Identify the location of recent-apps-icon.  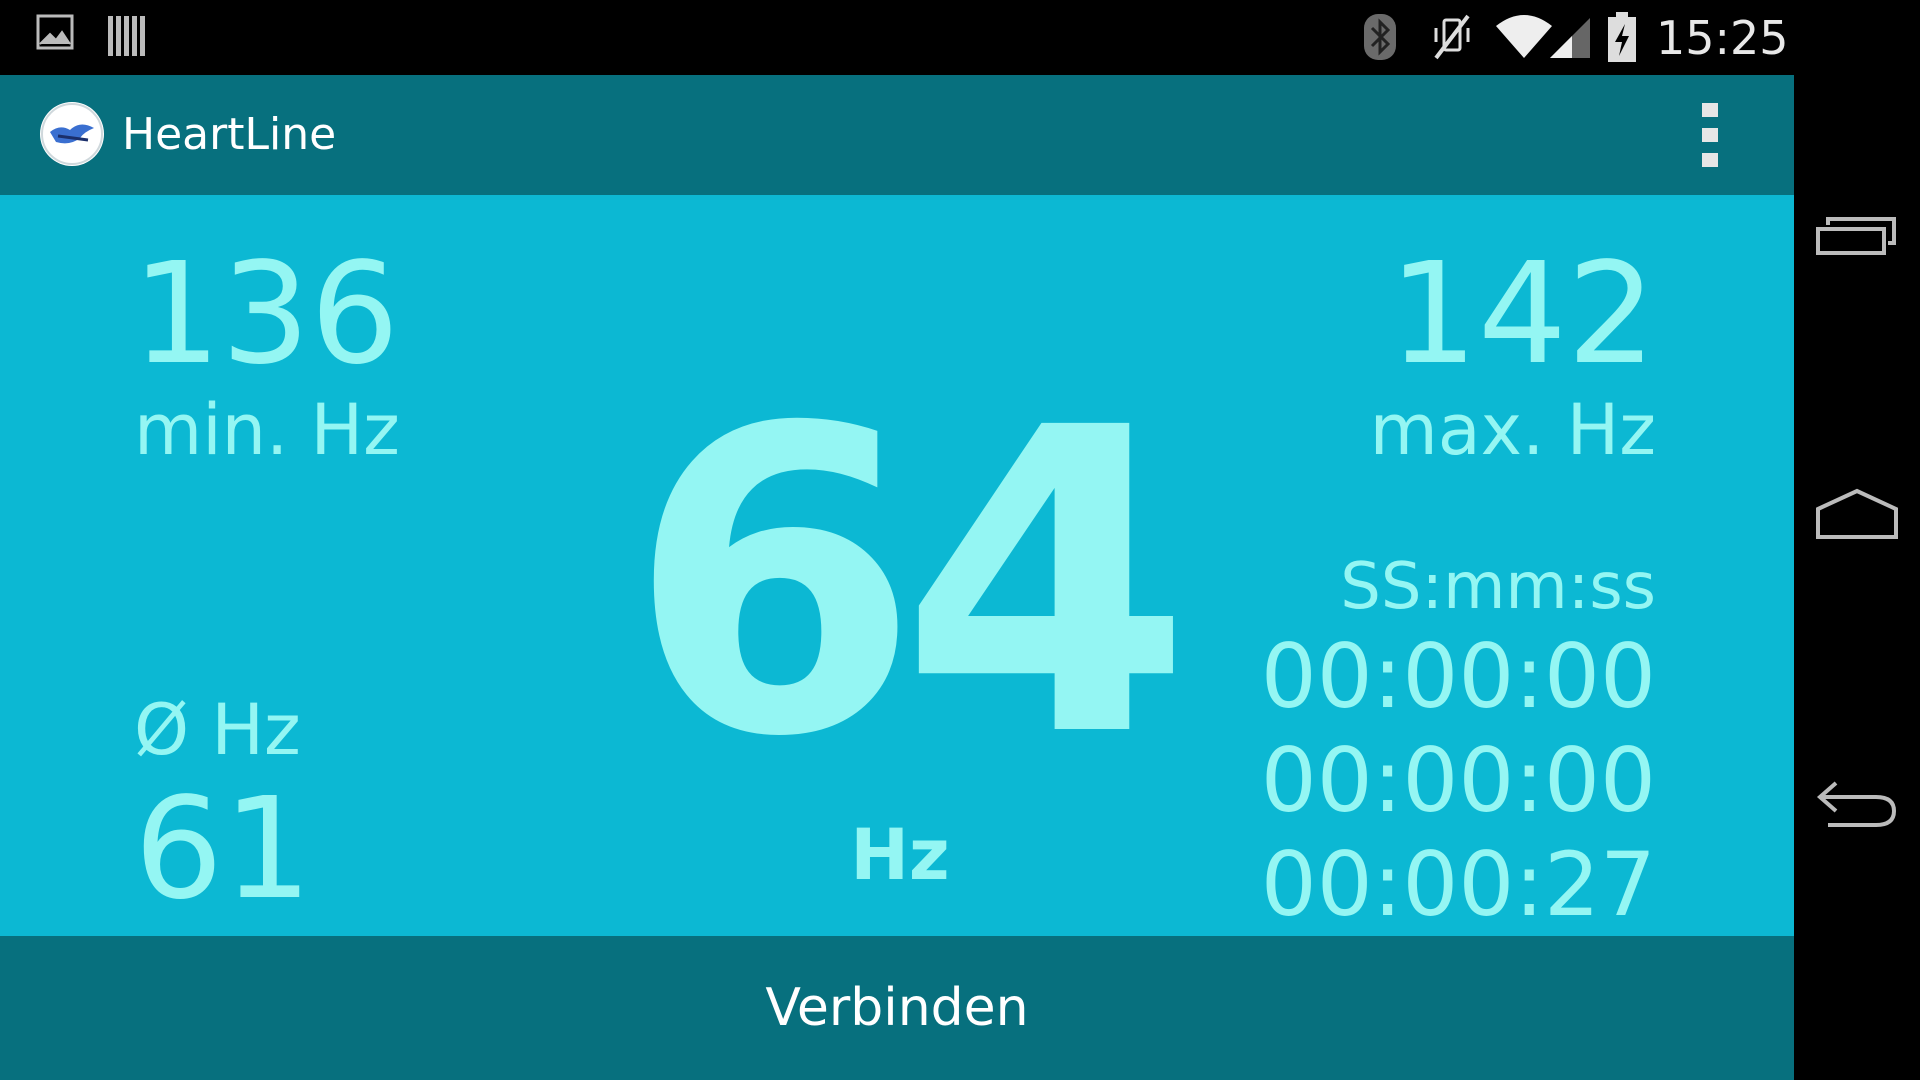
(1857, 240).